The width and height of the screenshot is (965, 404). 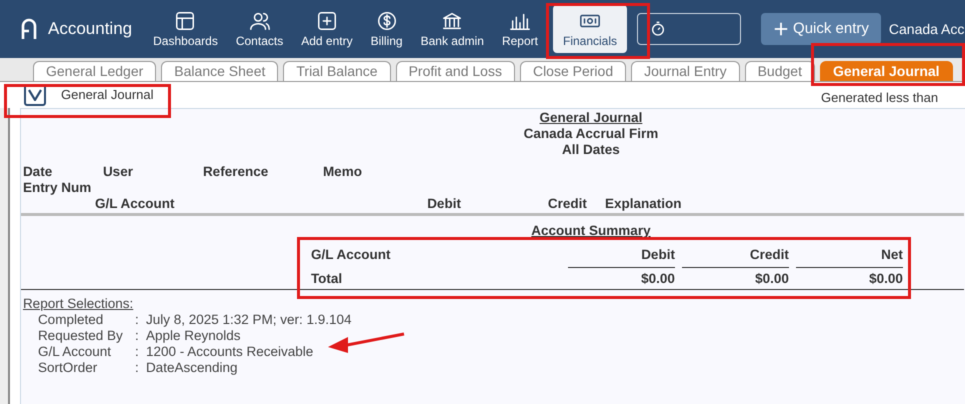 What do you see at coordinates (590, 29) in the screenshot?
I see `nav-item: Financials` at bounding box center [590, 29].